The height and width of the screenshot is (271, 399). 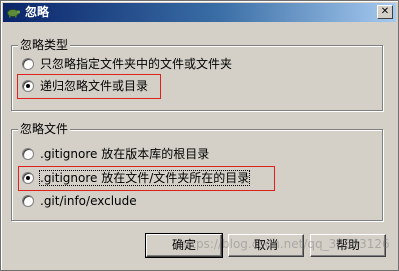 What do you see at coordinates (44, 45) in the screenshot?
I see `ignore-type-legend: 忽略类型` at bounding box center [44, 45].